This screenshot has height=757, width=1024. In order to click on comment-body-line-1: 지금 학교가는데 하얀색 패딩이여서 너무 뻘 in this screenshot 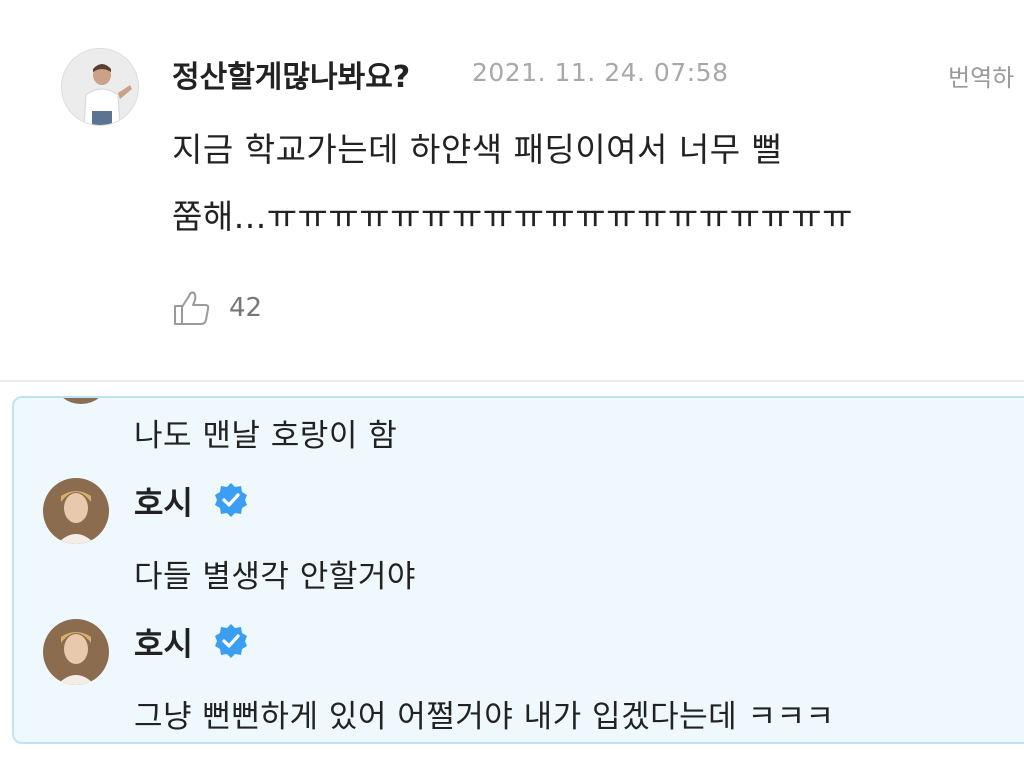, I will do `click(477, 149)`.